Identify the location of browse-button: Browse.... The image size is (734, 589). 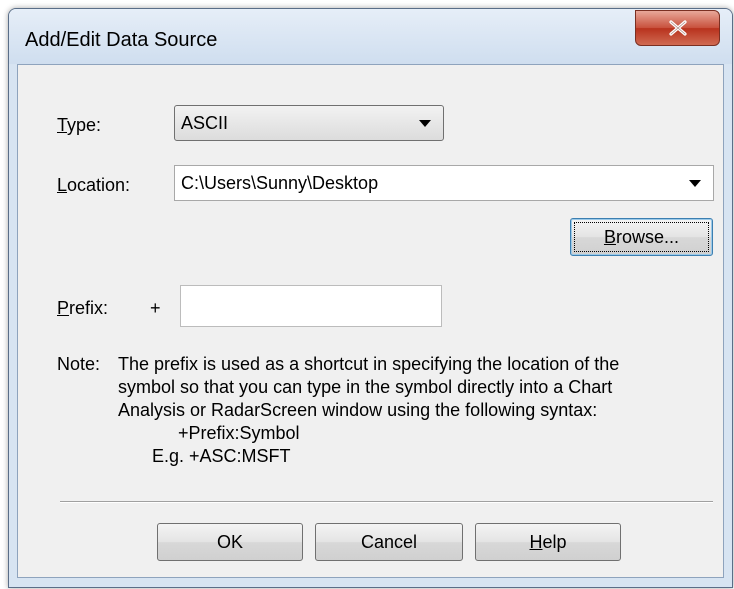
(641, 237).